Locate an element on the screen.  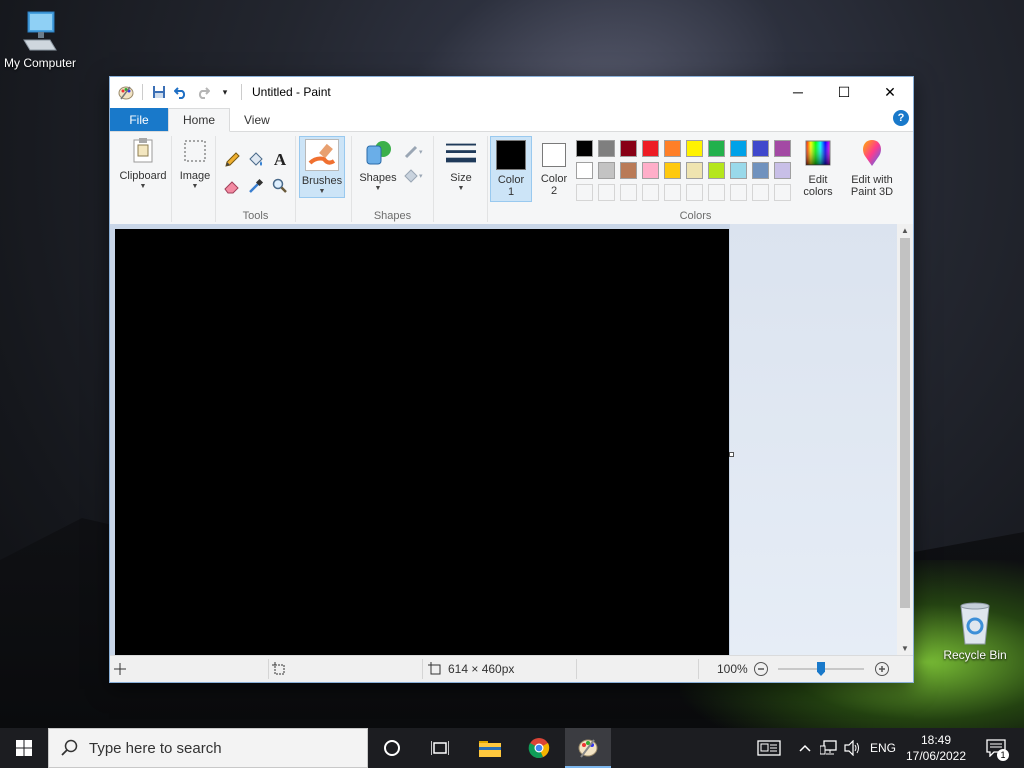
paint-taskbar-button is located at coordinates (588, 748).